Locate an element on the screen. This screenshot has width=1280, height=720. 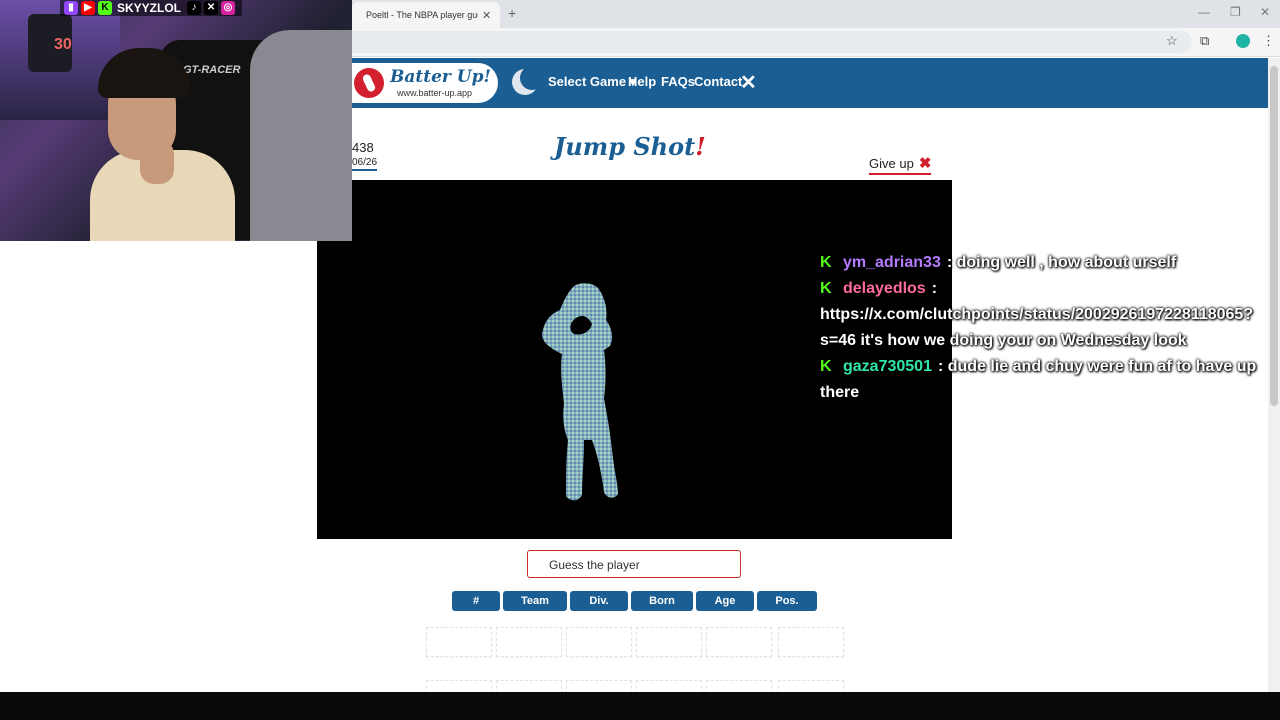
guess-placeholder: Guess the player is located at coordinates (594, 565).